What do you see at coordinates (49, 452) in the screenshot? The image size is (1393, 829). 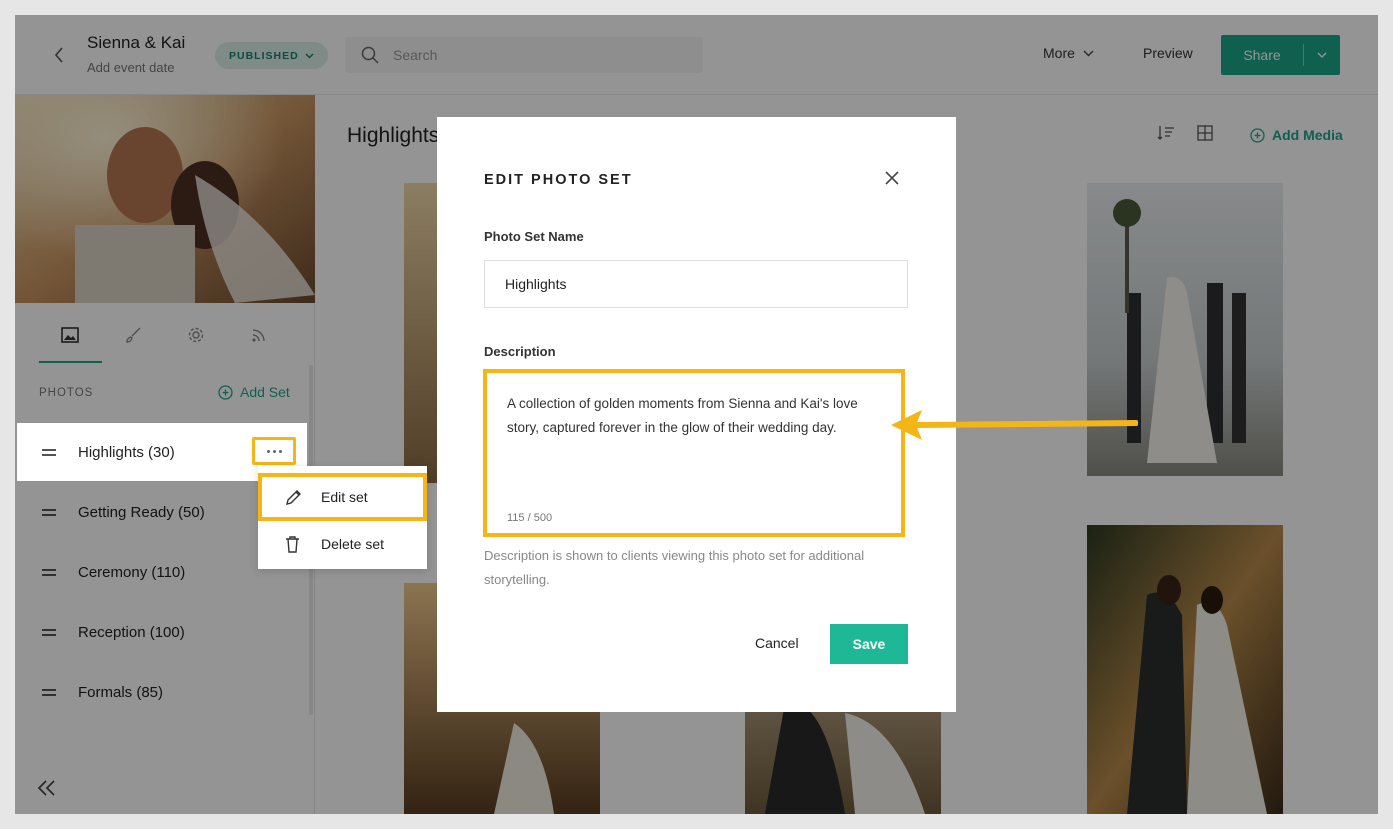 I see `drag-handle-icon` at bounding box center [49, 452].